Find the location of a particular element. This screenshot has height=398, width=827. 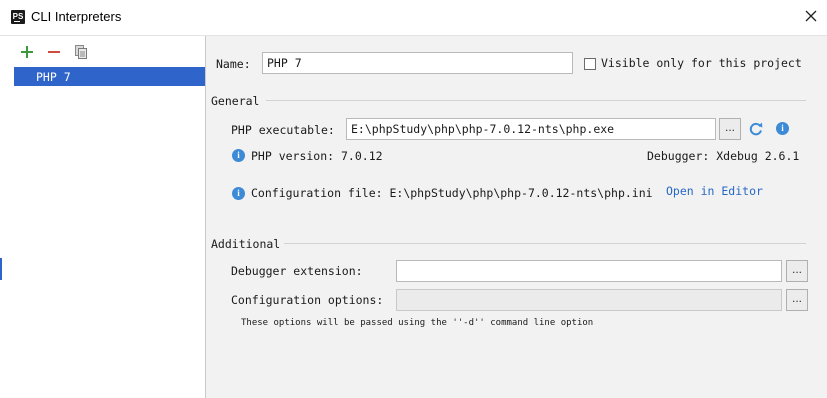

window-edge-marker is located at coordinates (1, 269).